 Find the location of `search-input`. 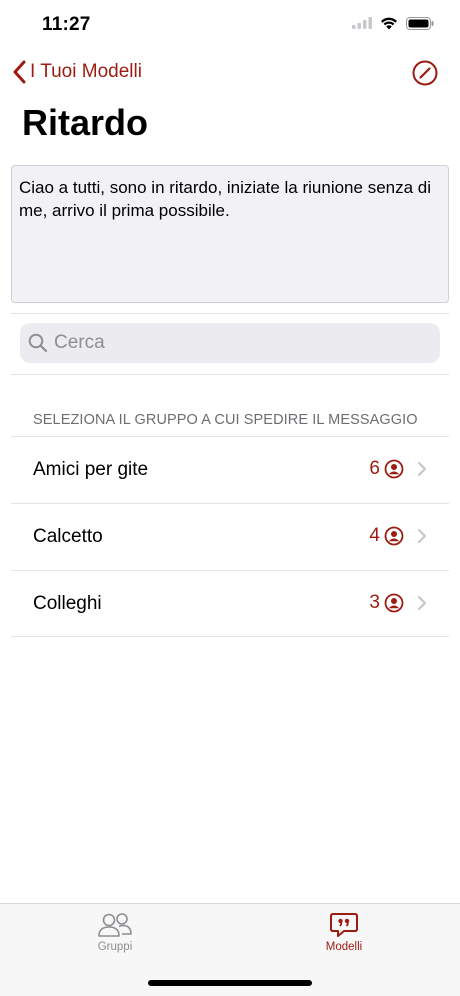

search-input is located at coordinates (234, 343).